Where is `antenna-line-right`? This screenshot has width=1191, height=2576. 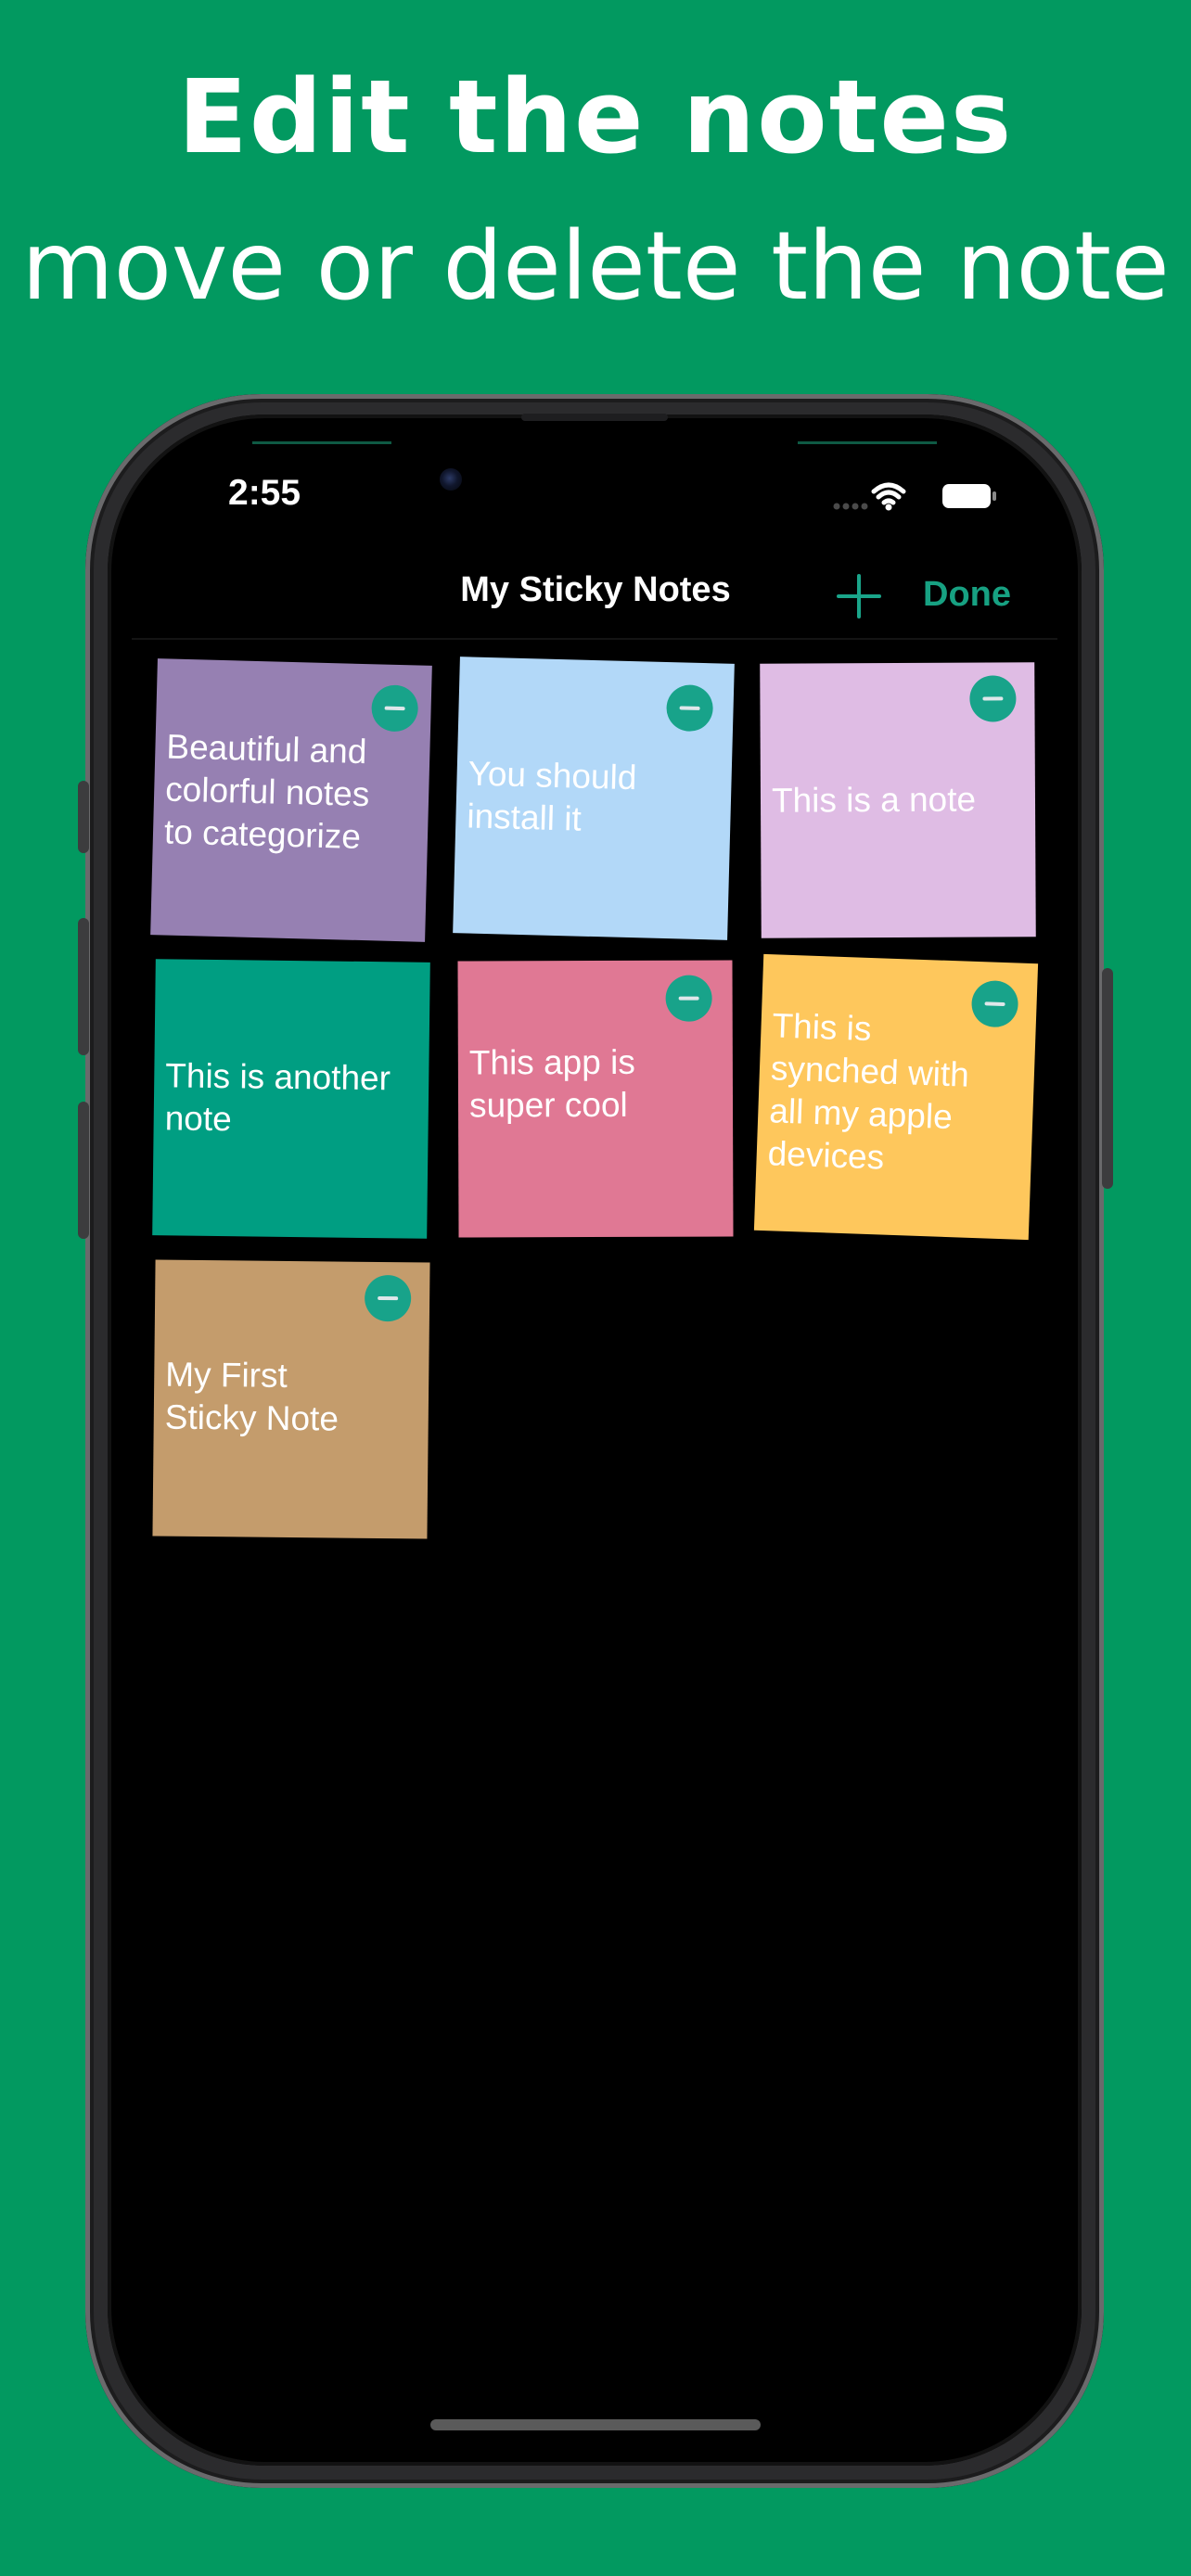 antenna-line-right is located at coordinates (868, 442).